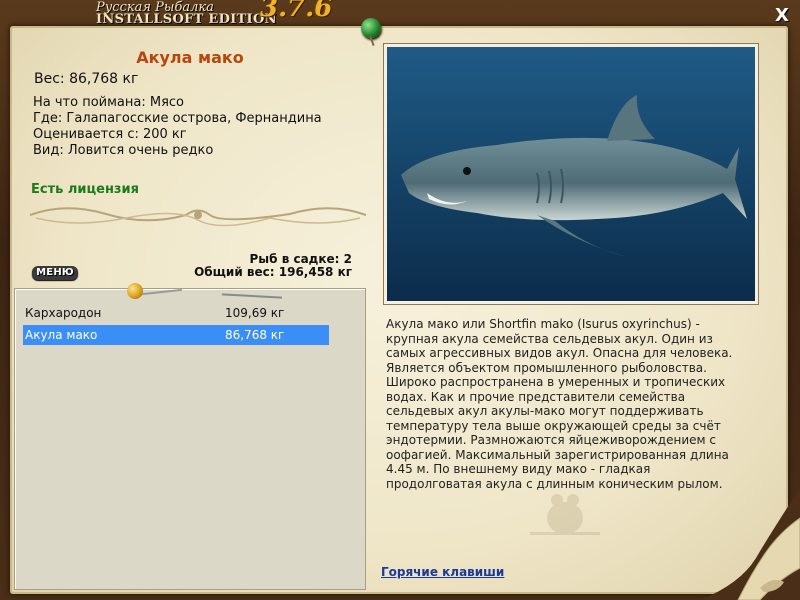 This screenshot has width=800, height=600. What do you see at coordinates (177, 118) in the screenshot?
I see `location: Где: Галапагосские острова, Фернандина` at bounding box center [177, 118].